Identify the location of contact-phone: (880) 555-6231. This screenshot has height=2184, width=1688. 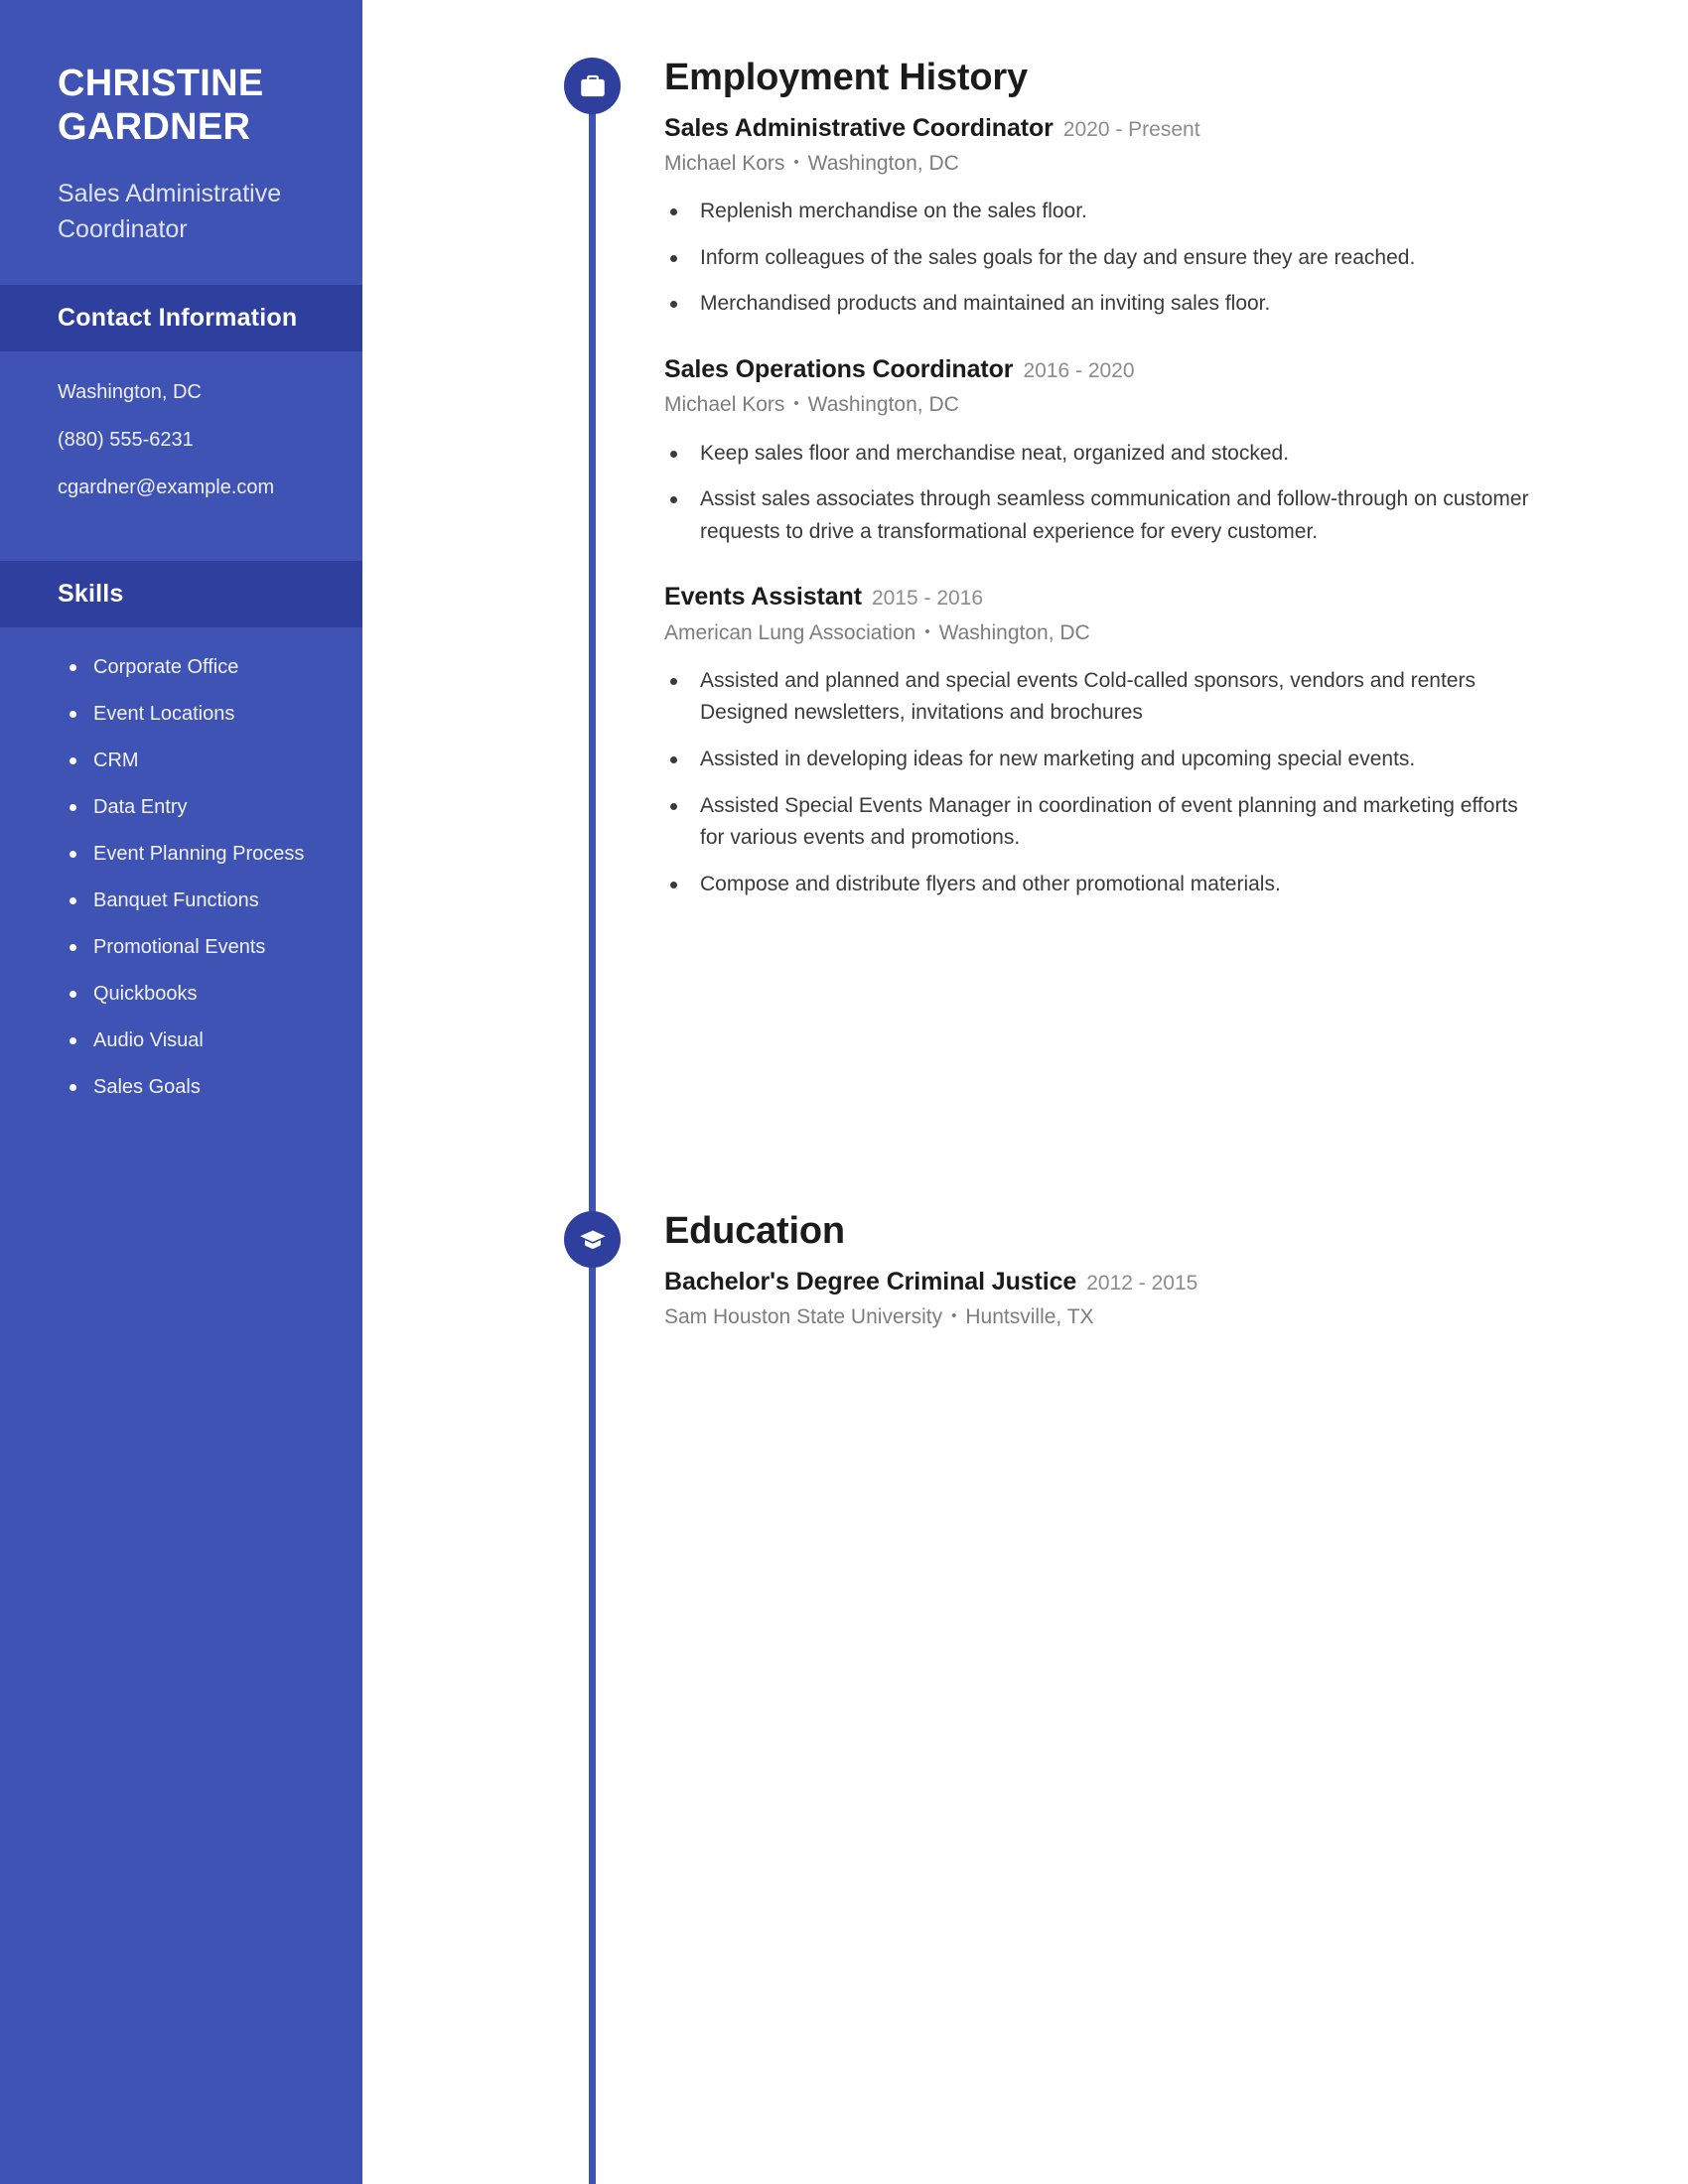
(190, 440).